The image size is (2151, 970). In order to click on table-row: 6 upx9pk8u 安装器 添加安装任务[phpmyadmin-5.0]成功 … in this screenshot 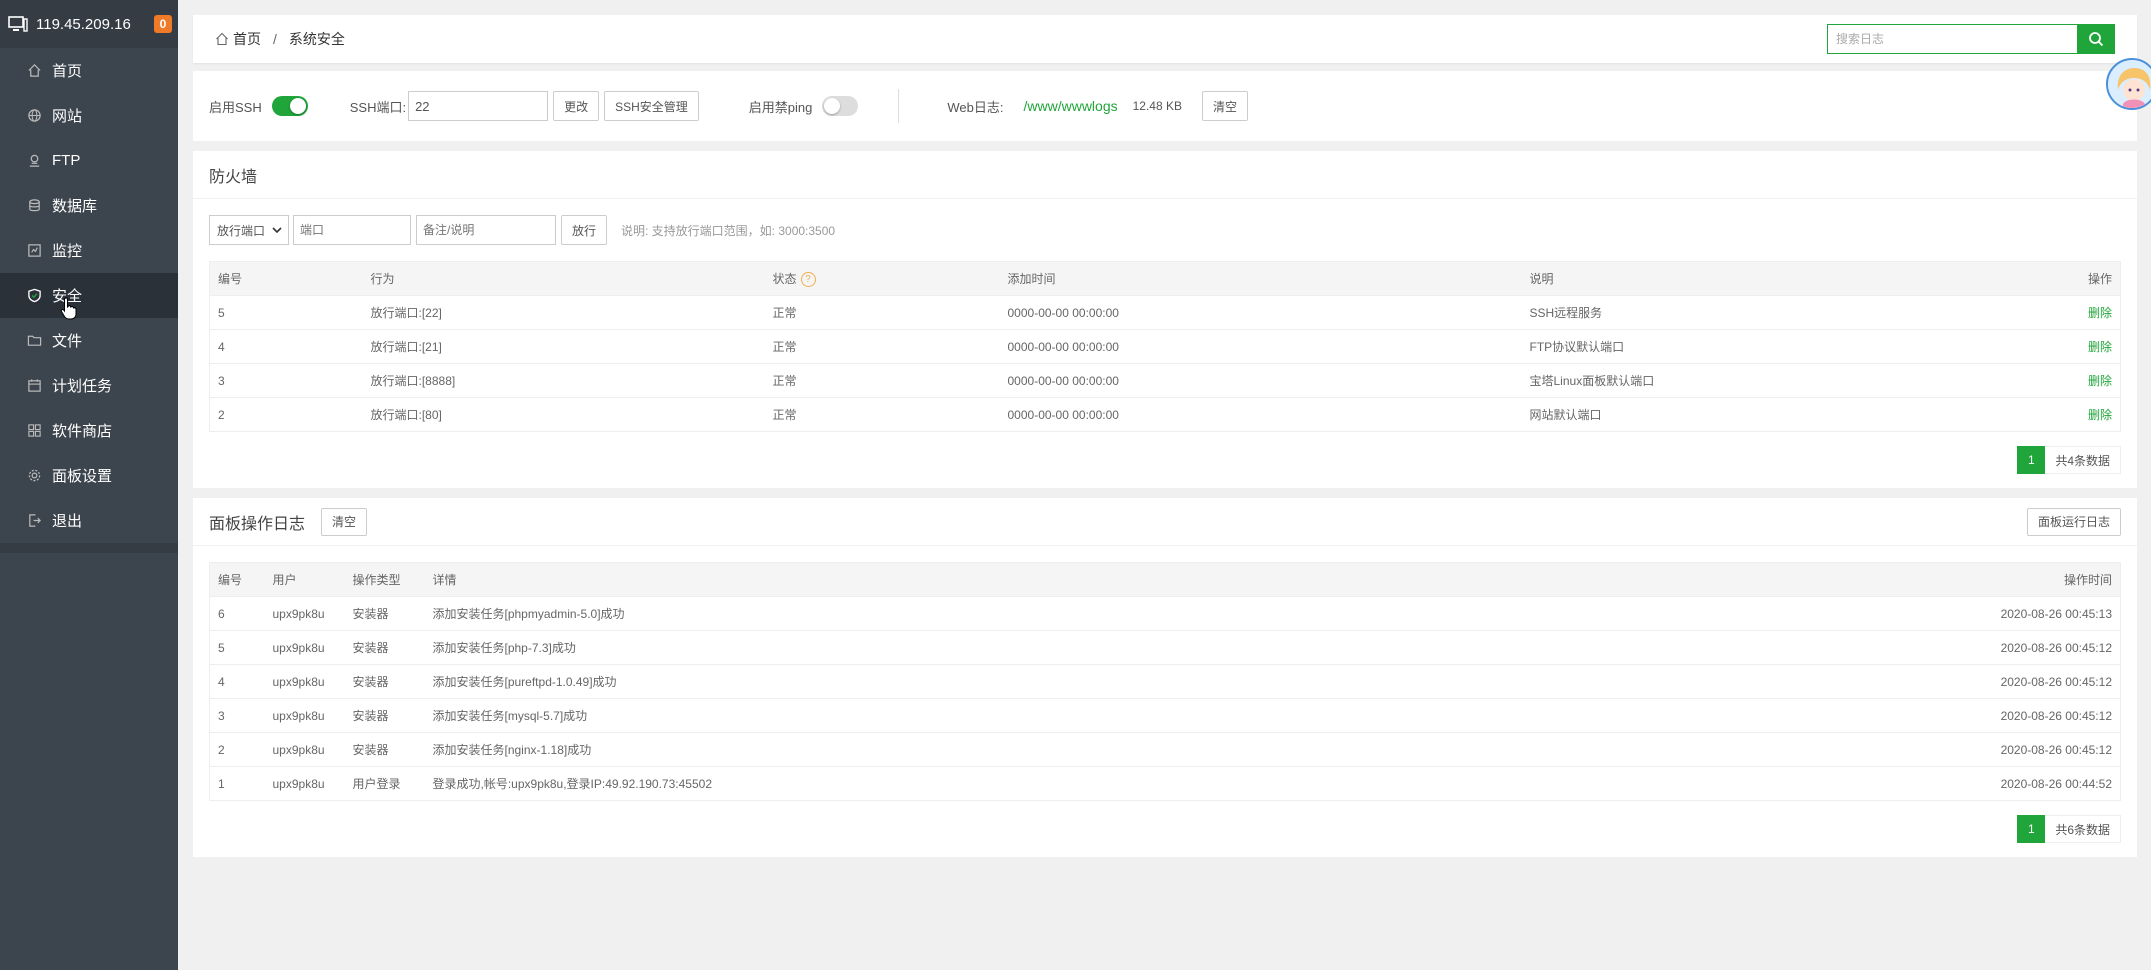, I will do `click(1165, 613)`.